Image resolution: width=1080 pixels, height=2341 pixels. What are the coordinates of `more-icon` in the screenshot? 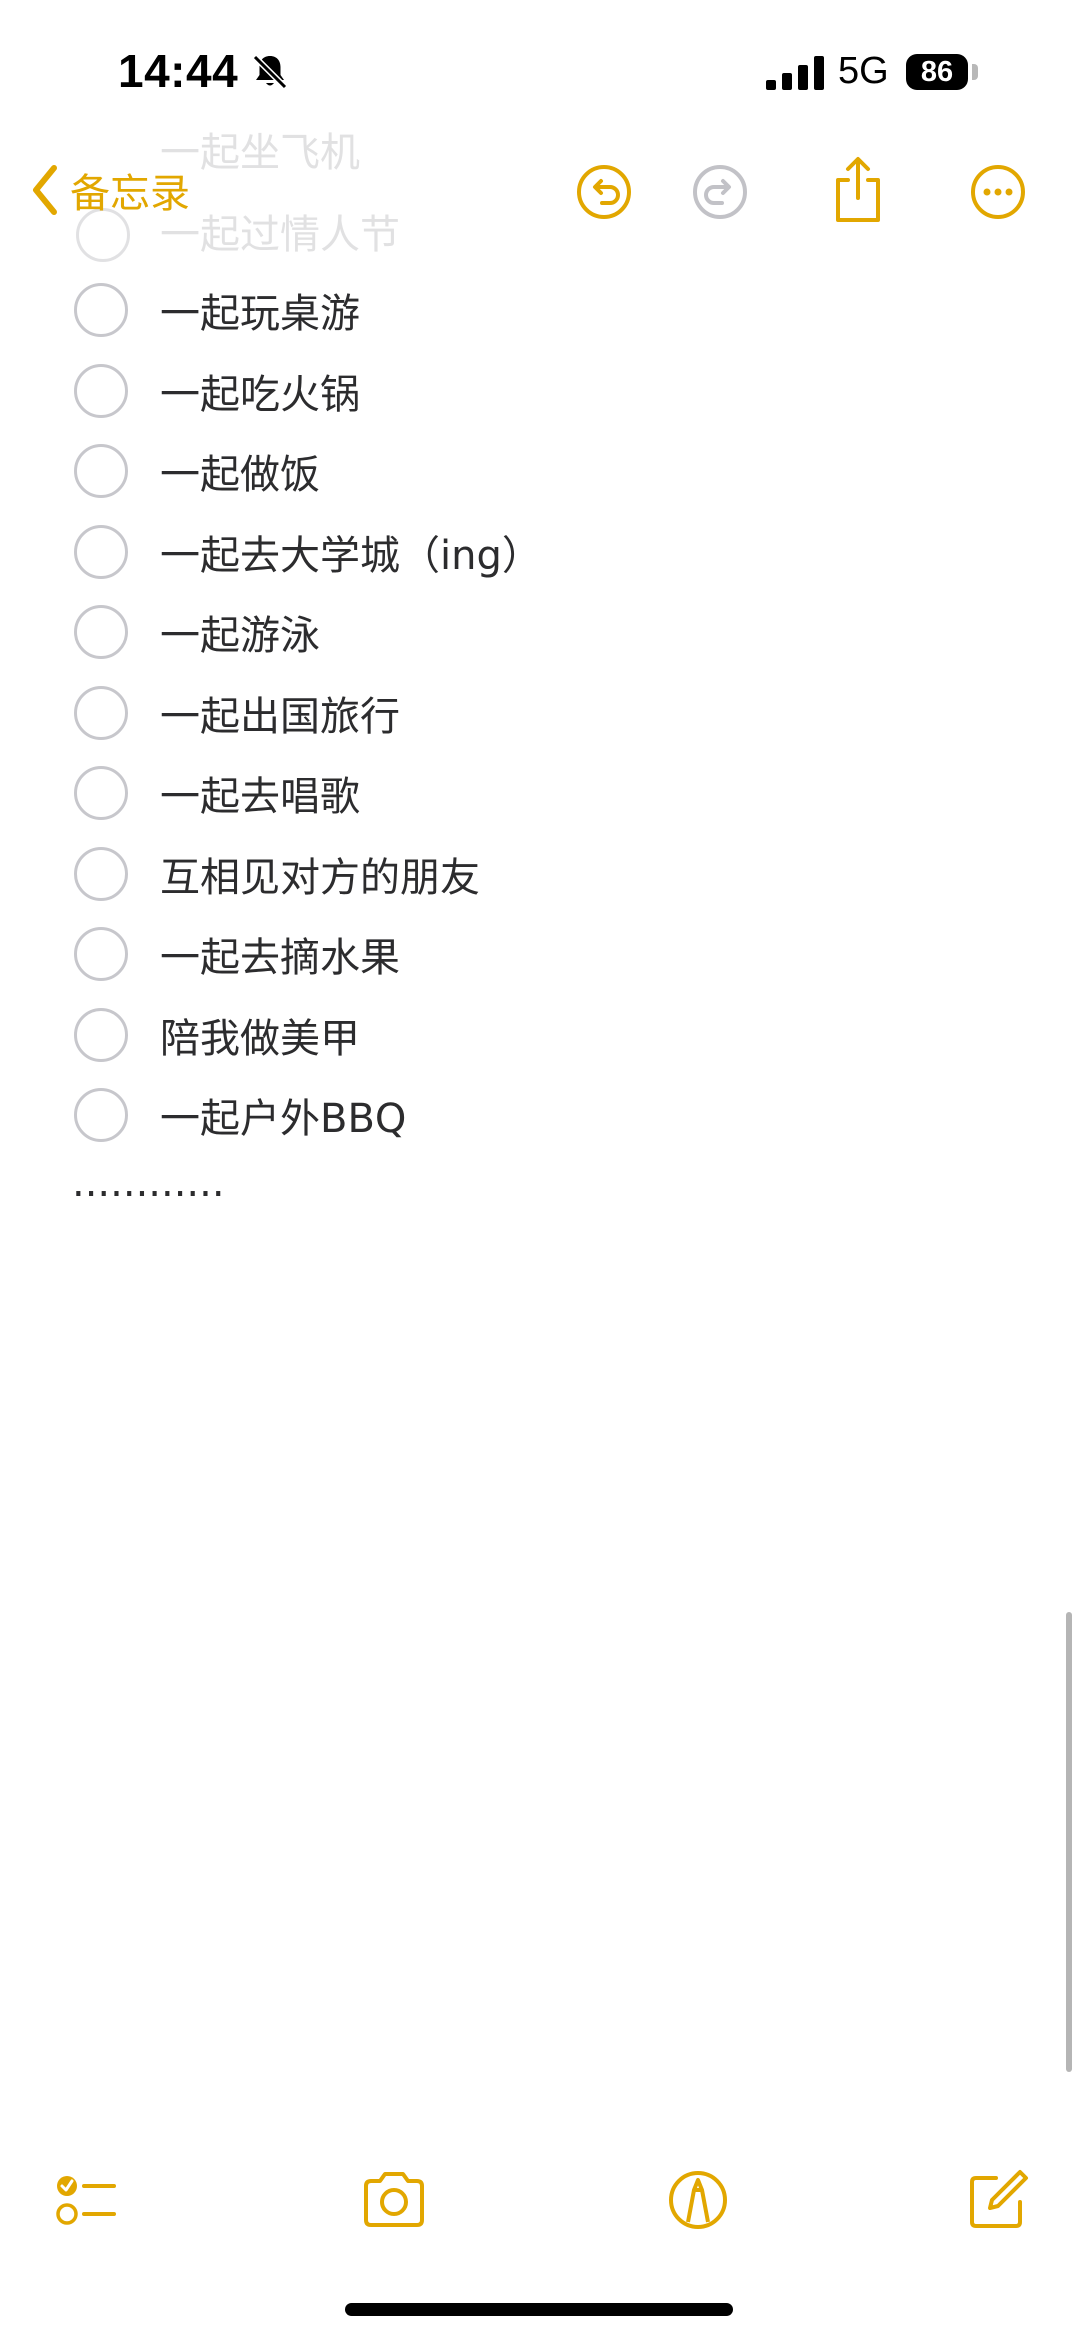 It's located at (998, 192).